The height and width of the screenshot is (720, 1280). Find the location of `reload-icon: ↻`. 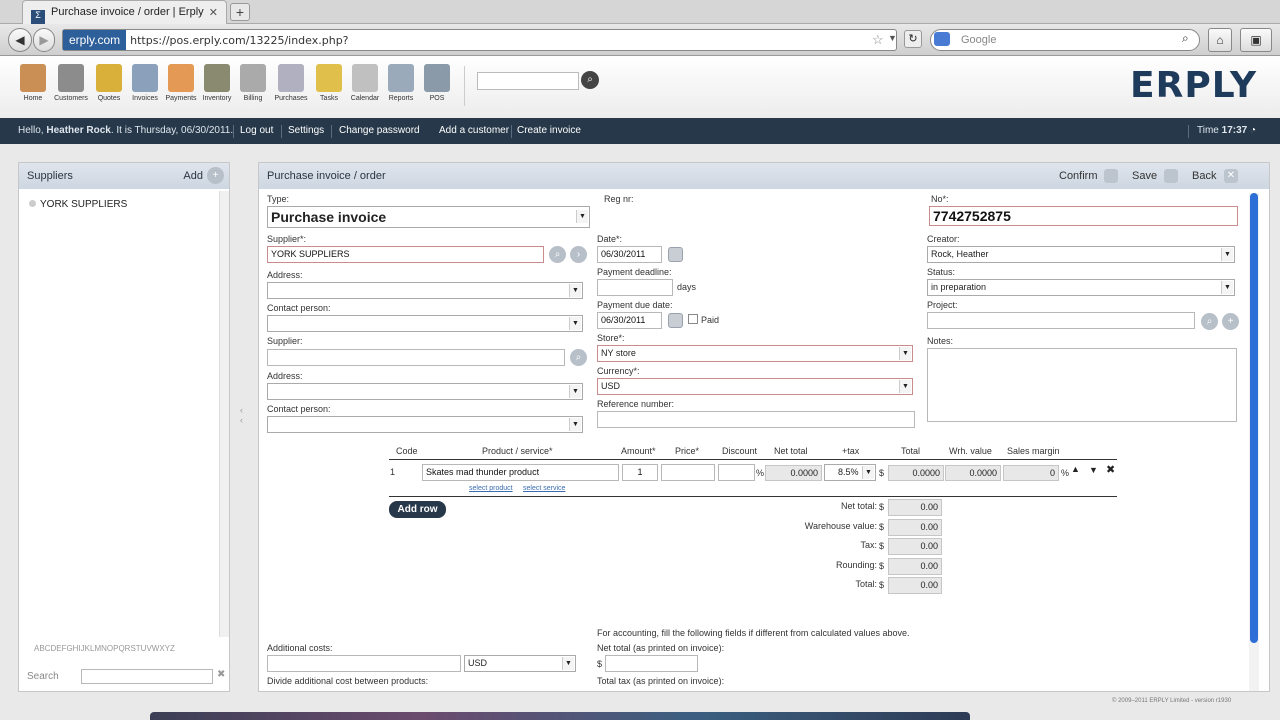

reload-icon: ↻ is located at coordinates (913, 39).